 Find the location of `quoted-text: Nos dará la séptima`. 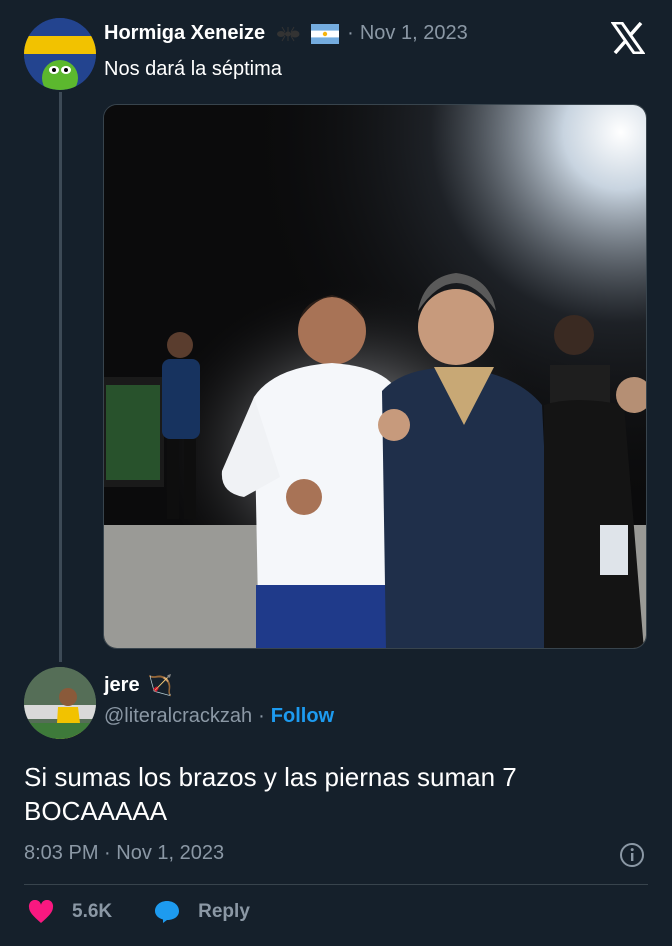

quoted-text: Nos dará la séptima is located at coordinates (193, 69).